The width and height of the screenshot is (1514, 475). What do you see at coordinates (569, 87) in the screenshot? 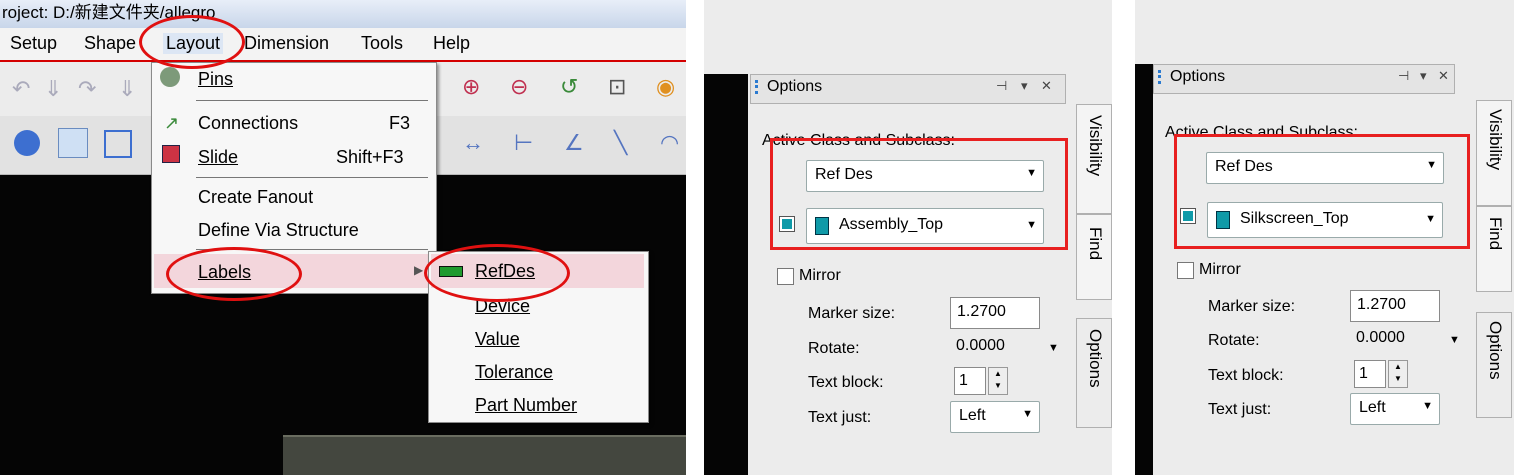
I see `zoom-previous-icon: ↺` at bounding box center [569, 87].